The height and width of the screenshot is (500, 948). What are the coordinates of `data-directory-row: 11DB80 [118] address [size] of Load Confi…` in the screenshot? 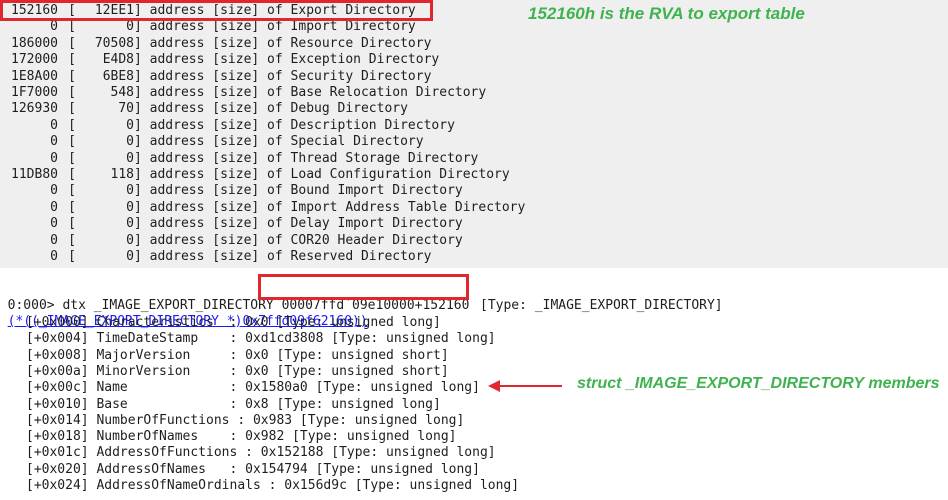 It's located at (255, 175).